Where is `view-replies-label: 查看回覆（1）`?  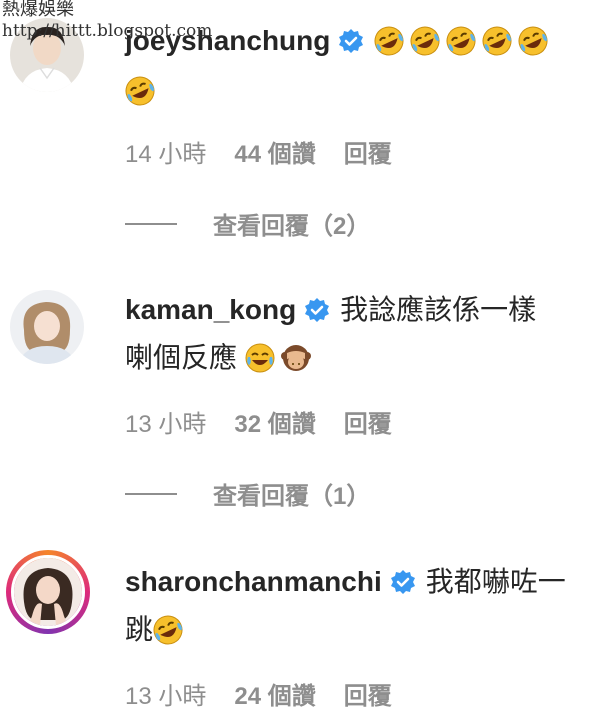
view-replies-label: 查看回覆（1） is located at coordinates (292, 496).